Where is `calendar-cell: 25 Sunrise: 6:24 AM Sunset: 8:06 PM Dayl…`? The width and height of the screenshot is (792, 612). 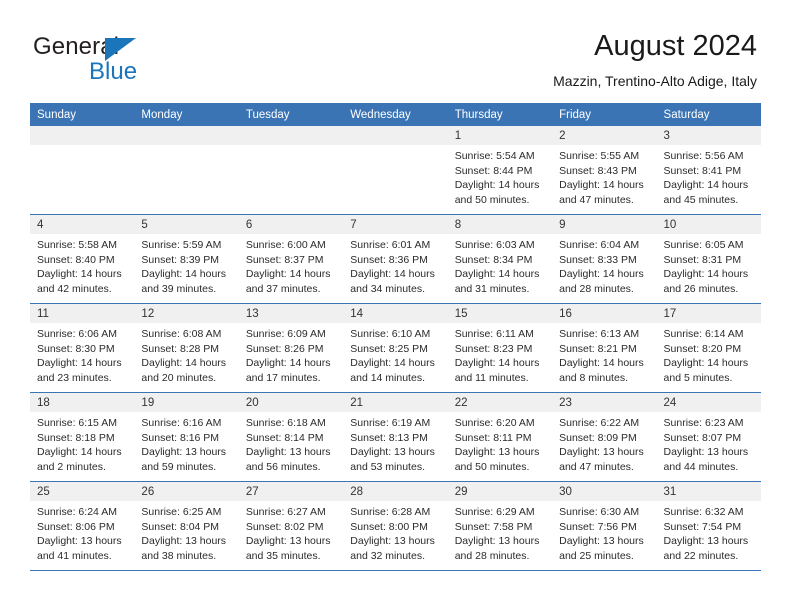
calendar-cell: 25 Sunrise: 6:24 AM Sunset: 8:06 PM Dayl… is located at coordinates (82, 526).